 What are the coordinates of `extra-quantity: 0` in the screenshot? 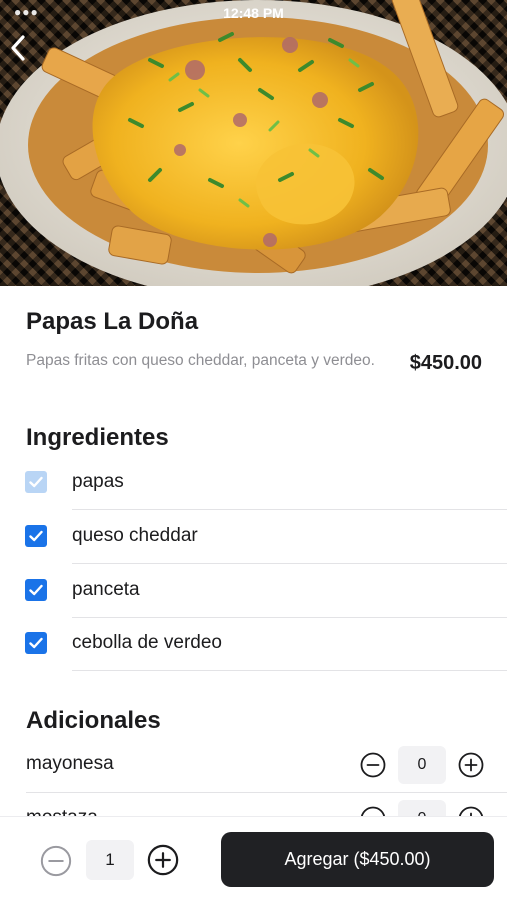 It's located at (422, 765).